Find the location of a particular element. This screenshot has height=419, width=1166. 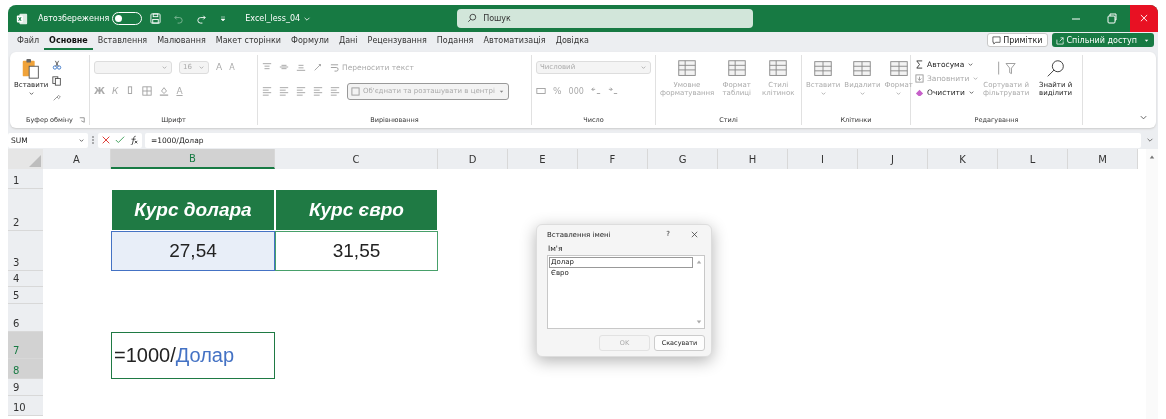

column-header: F is located at coordinates (613, 159).